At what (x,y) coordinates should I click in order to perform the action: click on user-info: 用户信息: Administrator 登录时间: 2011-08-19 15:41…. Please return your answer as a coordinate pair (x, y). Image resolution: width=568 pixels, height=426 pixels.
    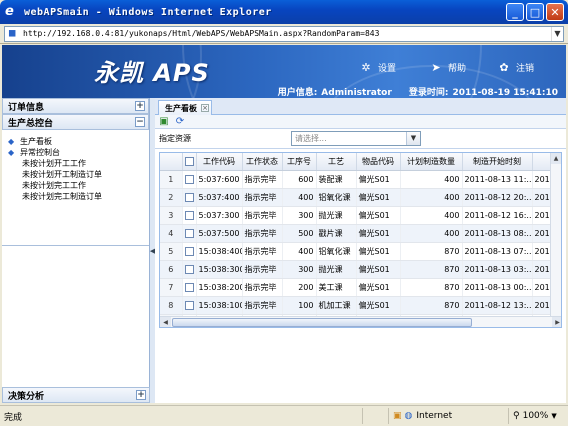
    Looking at the image, I should click on (416, 91).